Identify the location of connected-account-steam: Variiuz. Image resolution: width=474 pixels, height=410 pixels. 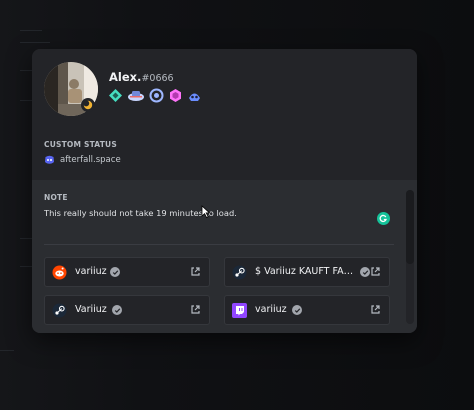
(127, 310).